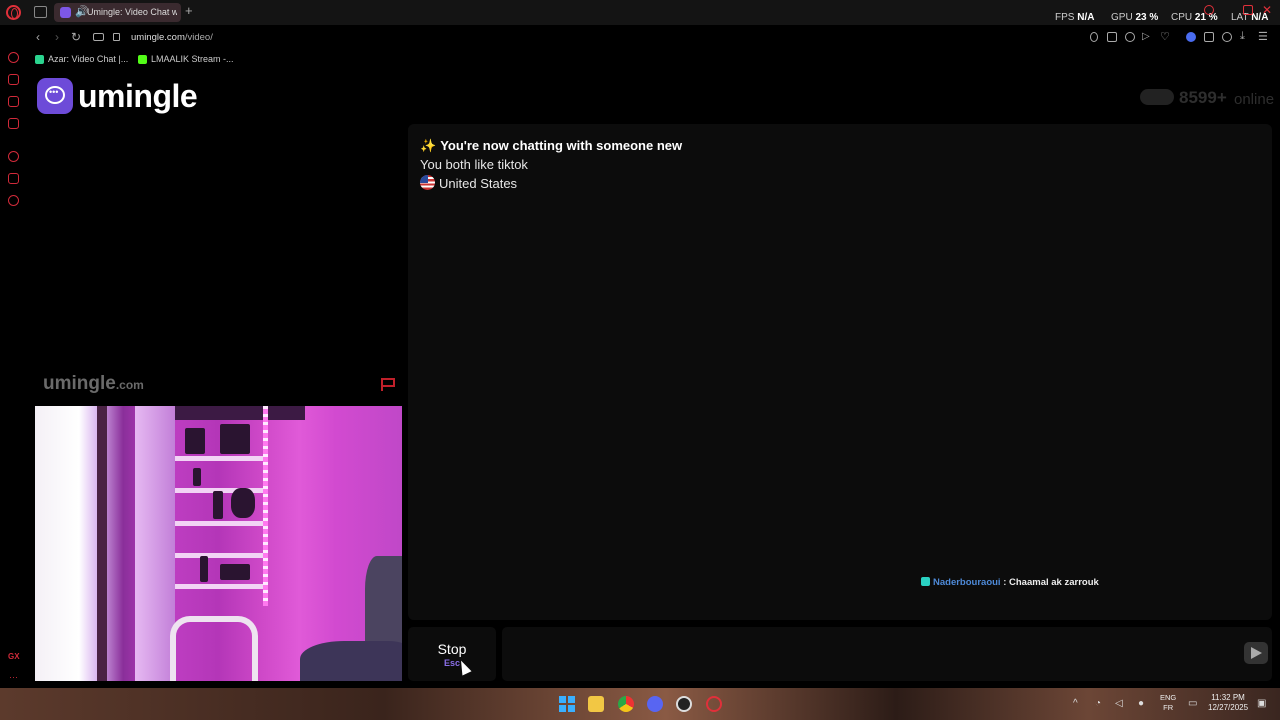 This screenshot has height=720, width=1280. Describe the element at coordinates (1227, 37) in the screenshot. I see `profile-icon` at that location.